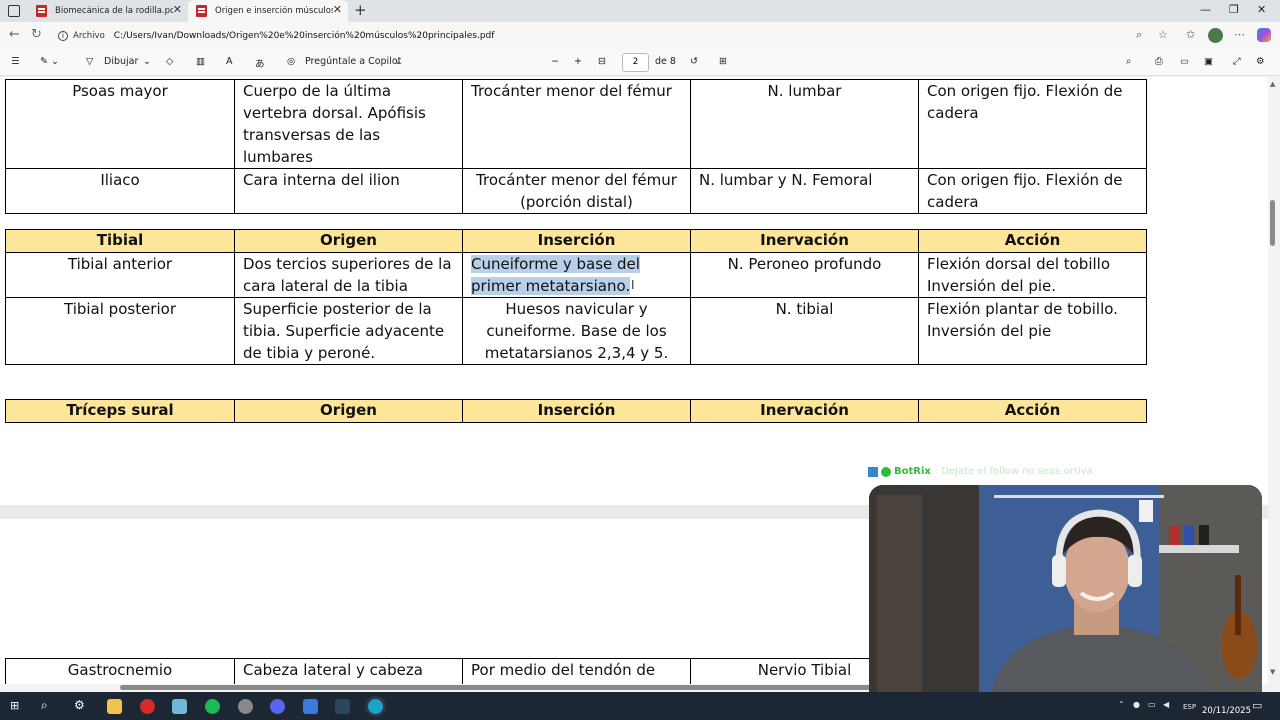  I want to click on column-header: Tibial, so click(120, 241).